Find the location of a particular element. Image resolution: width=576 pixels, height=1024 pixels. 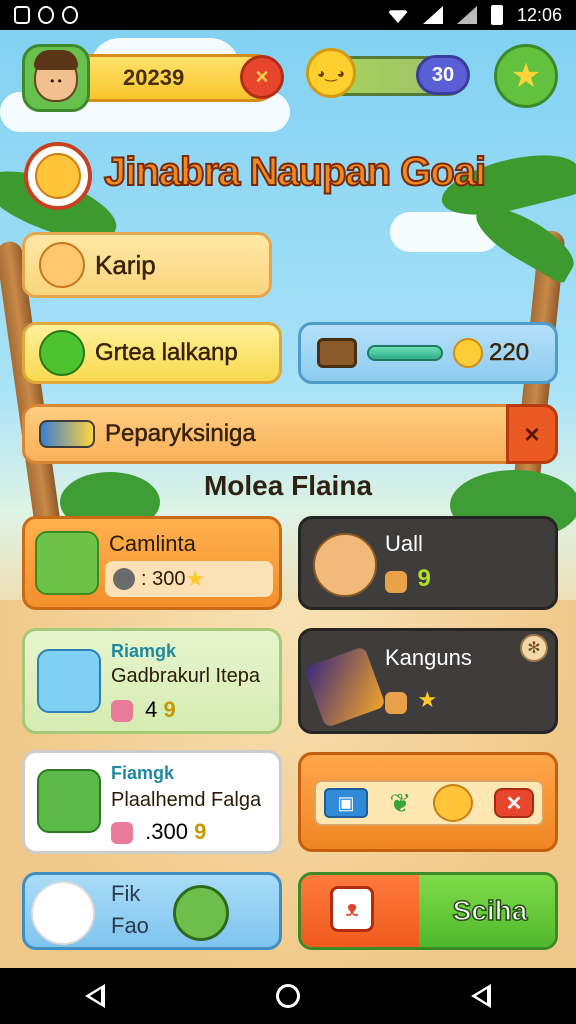

play-button: Sciha is located at coordinates (487, 911).